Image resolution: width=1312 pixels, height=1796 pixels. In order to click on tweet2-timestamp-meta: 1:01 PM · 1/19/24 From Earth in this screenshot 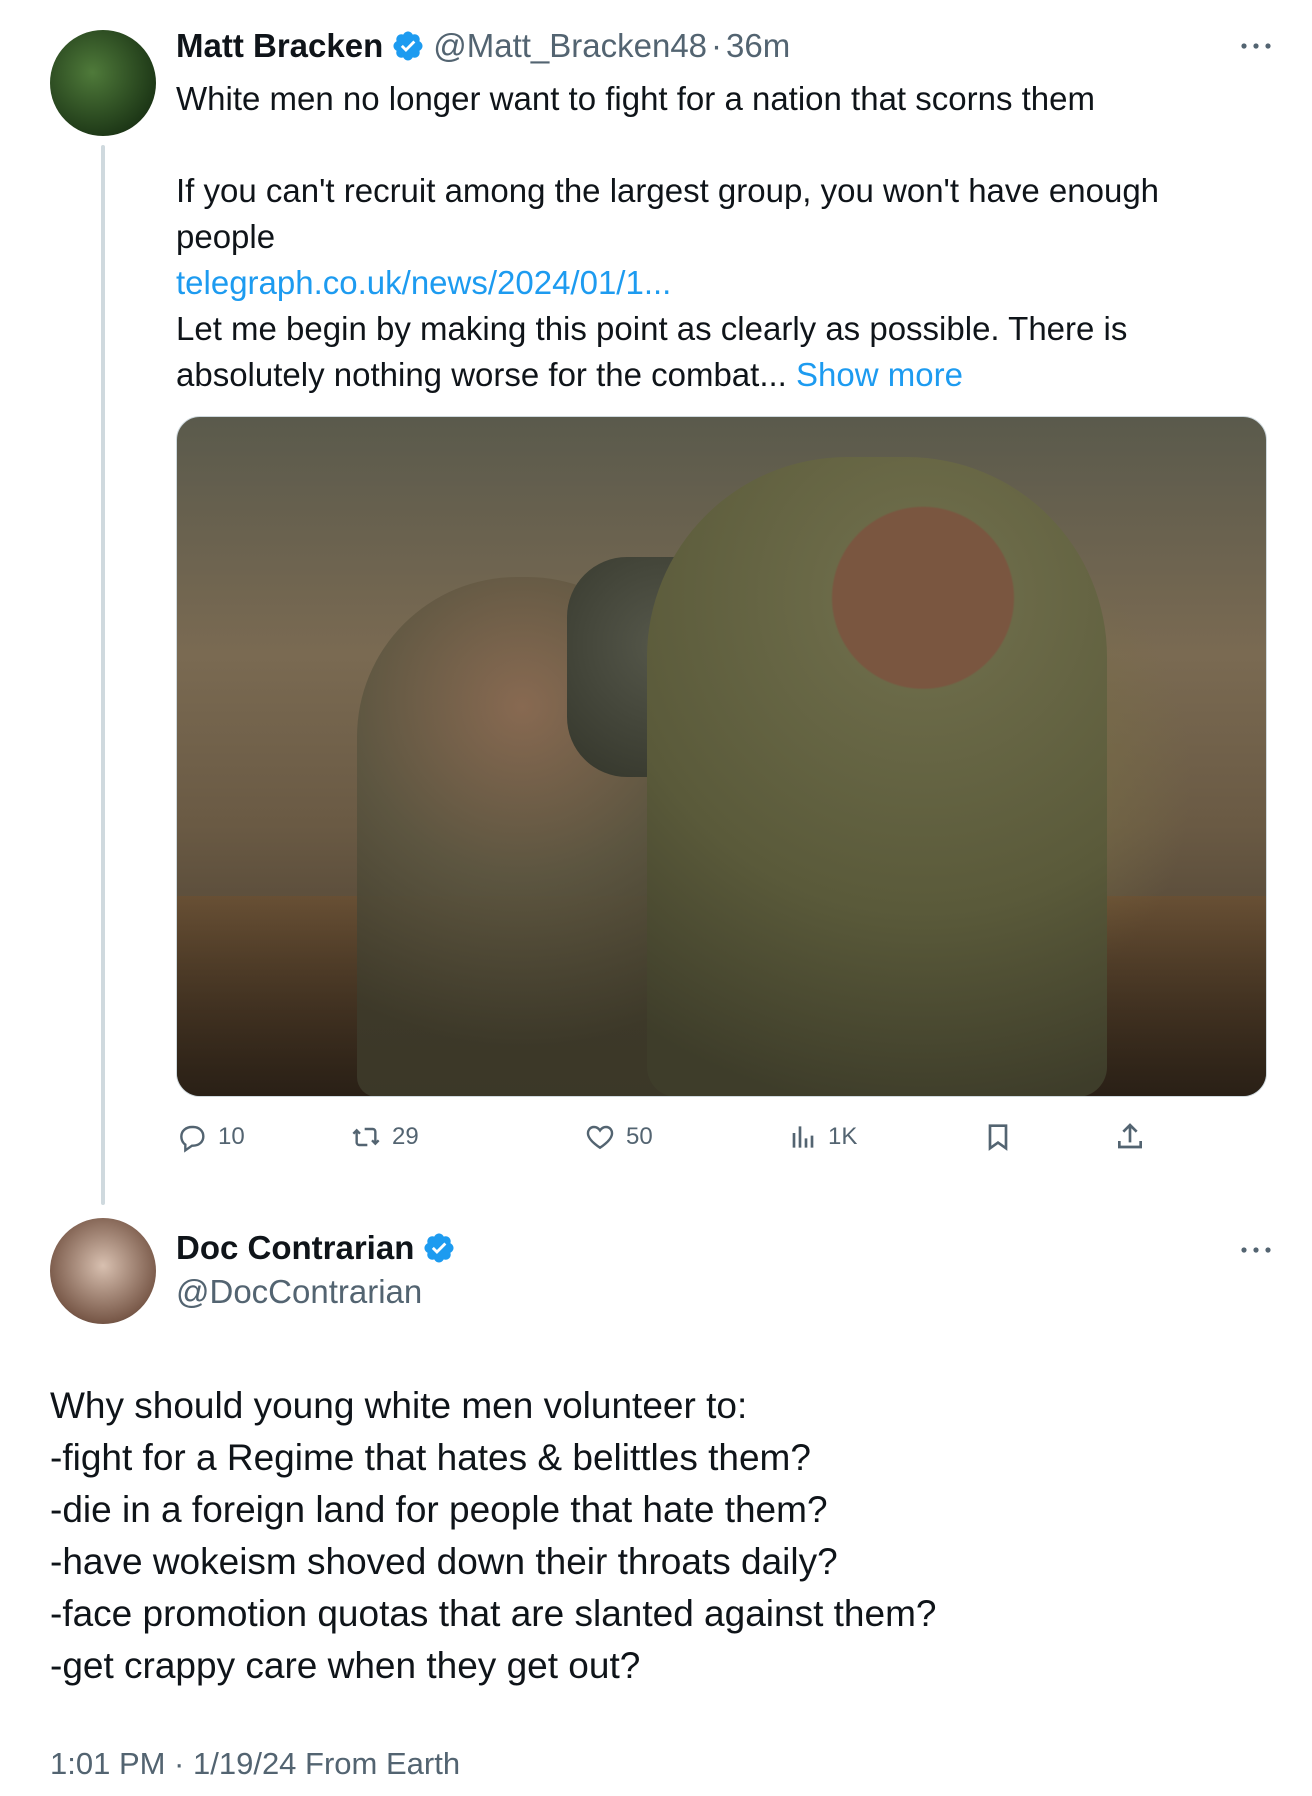, I will do `click(255, 1764)`.